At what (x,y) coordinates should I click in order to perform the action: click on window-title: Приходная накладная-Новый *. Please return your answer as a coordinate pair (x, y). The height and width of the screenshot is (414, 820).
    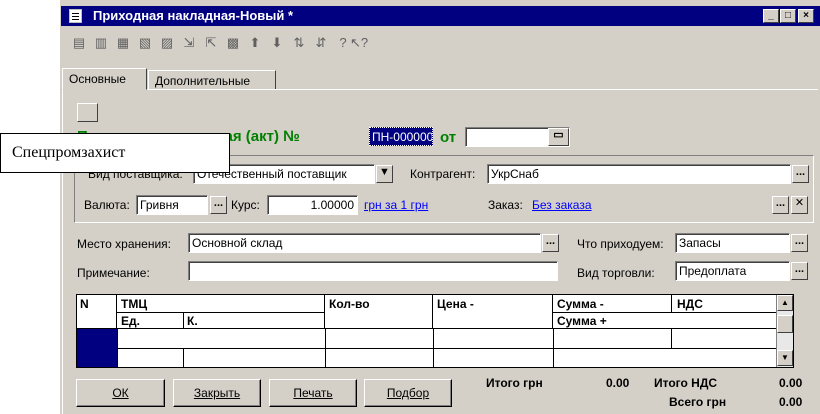
    Looking at the image, I should click on (193, 15).